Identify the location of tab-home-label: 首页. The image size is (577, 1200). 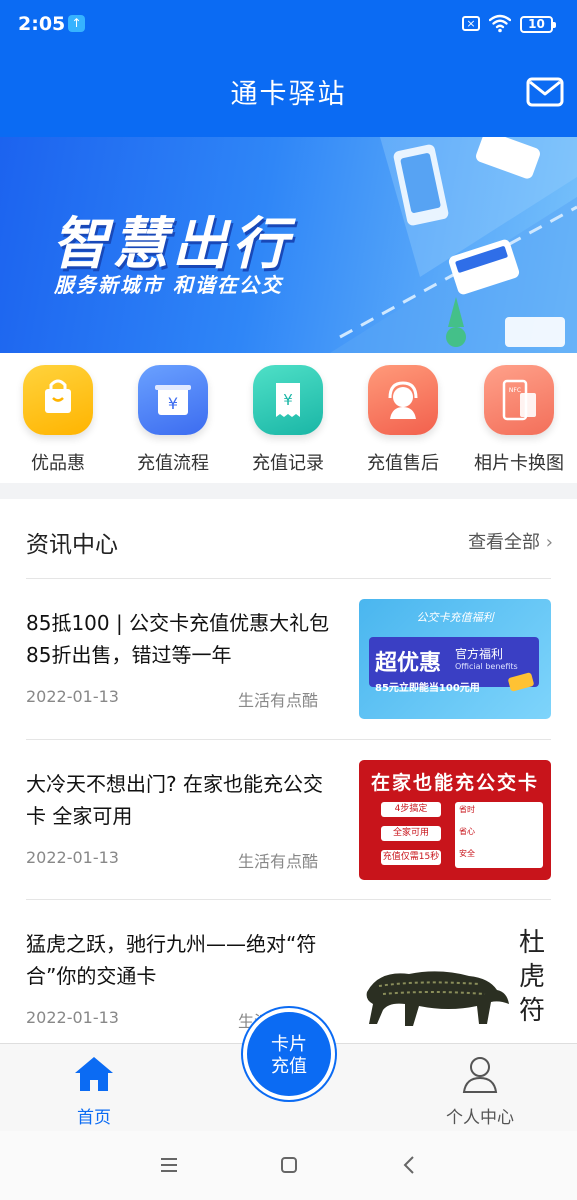
(94, 1118).